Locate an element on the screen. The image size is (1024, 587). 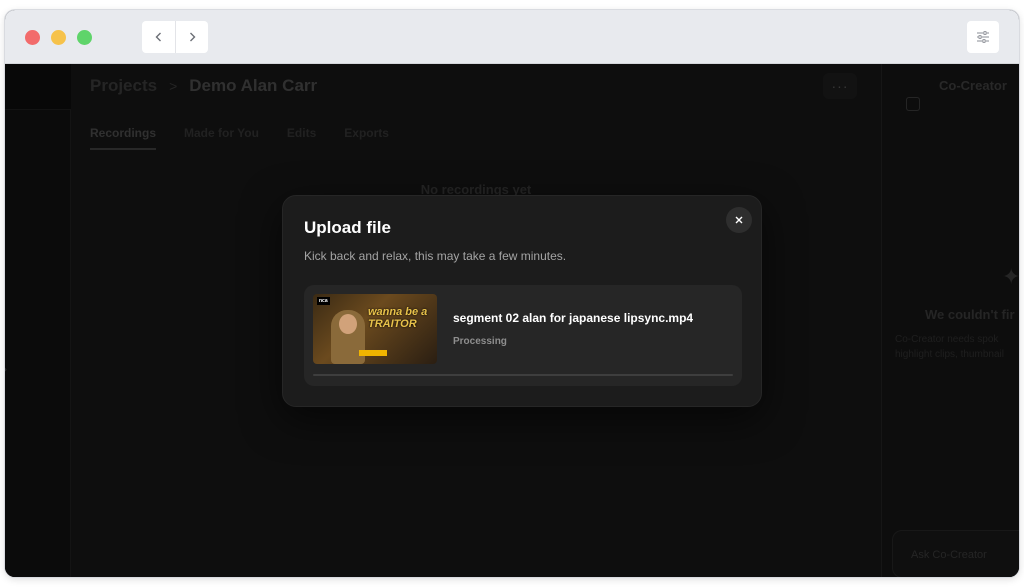
minimize-window-button is located at coordinates (58, 37).